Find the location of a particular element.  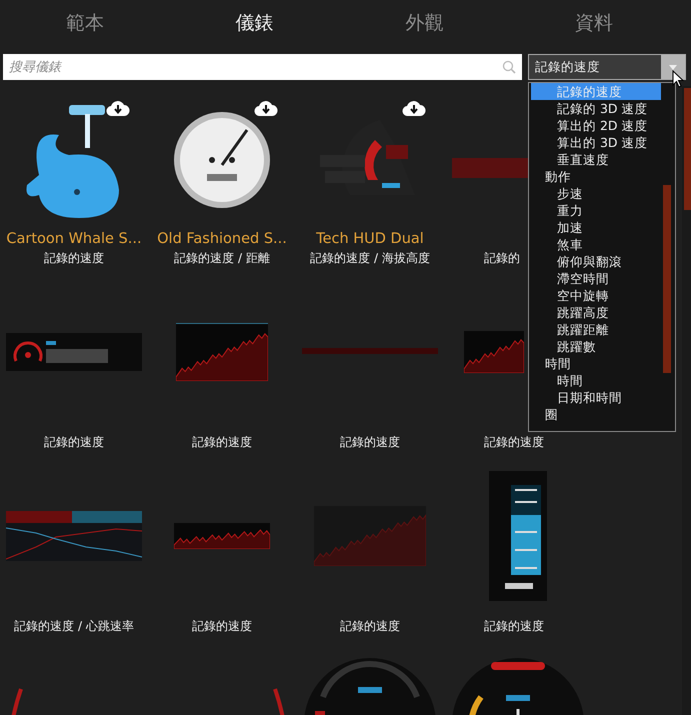

gauge-data-type: 記錄的 is located at coordinates (502, 258).